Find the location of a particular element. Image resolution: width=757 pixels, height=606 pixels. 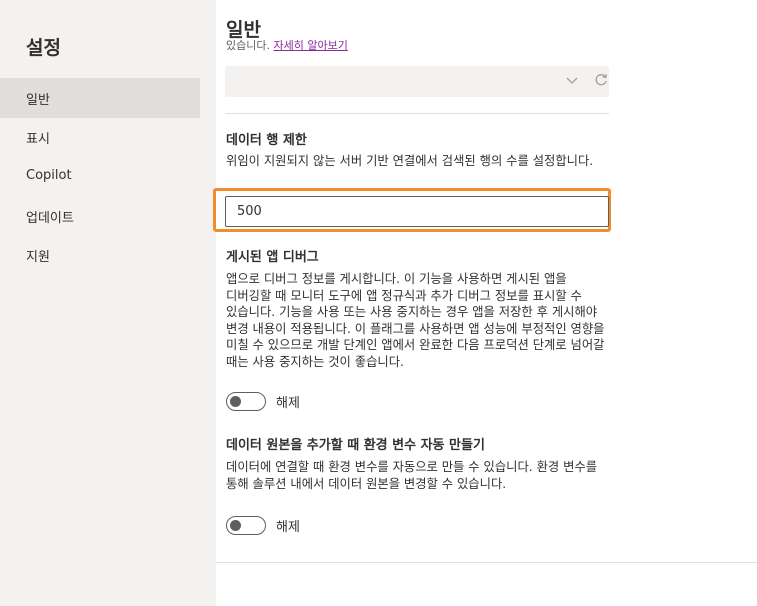

refresh-icon is located at coordinates (601, 80).